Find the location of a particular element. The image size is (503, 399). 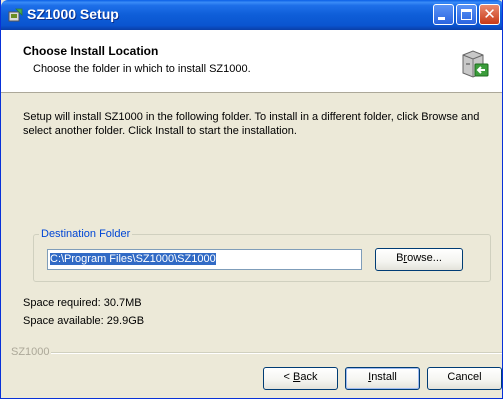

footer-divider is located at coordinates (276, 353).